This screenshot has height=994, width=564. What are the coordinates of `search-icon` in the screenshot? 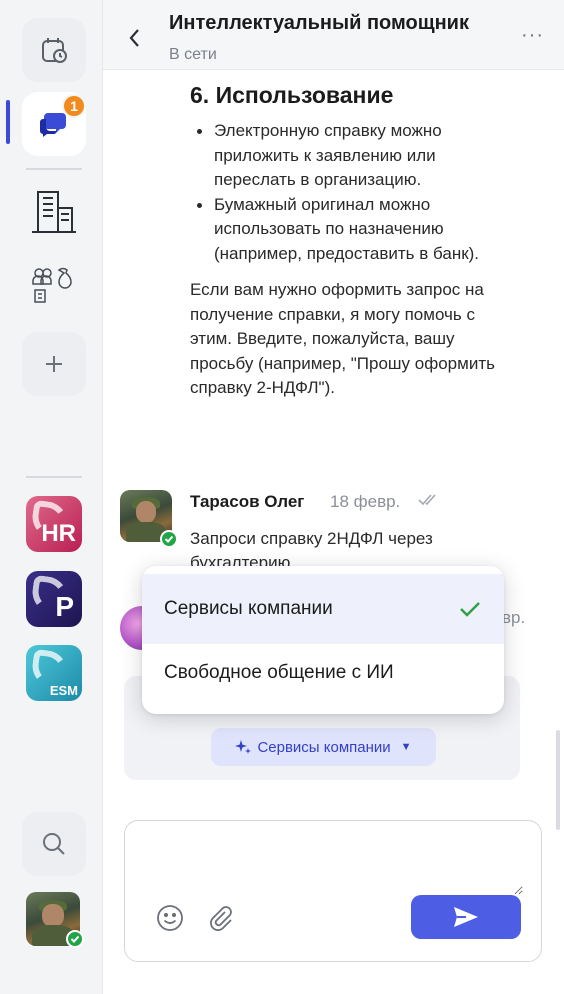 It's located at (54, 844).